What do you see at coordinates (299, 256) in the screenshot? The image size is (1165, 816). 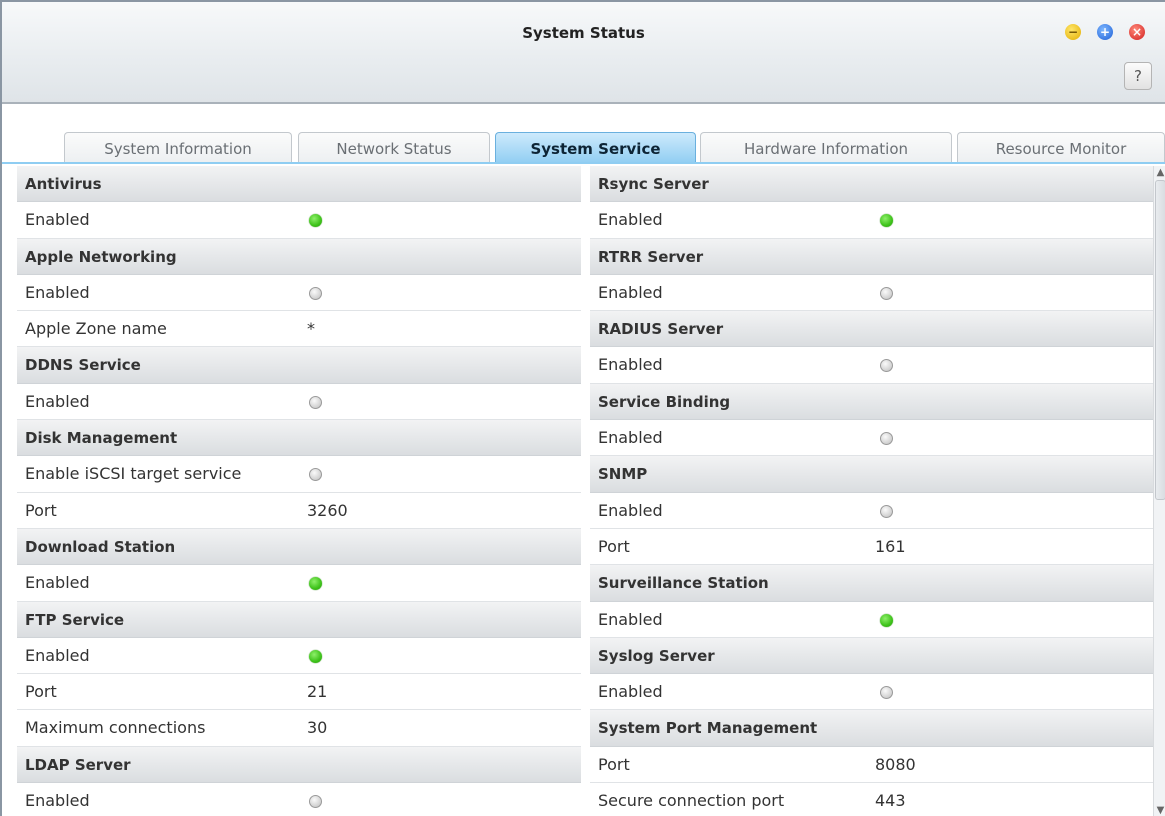 I see `section-header-apple-networking: Apple Networking` at bounding box center [299, 256].